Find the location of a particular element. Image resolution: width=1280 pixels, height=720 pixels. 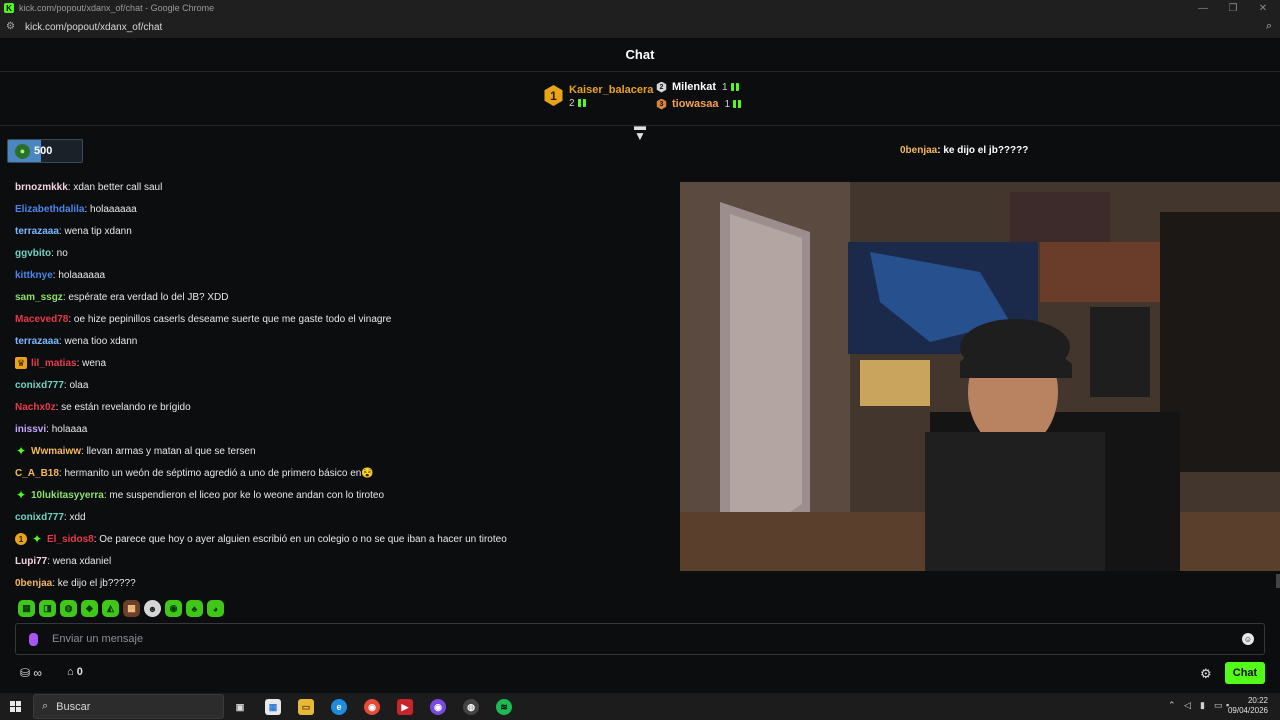

kick-emote-5-icon: ◭ is located at coordinates (110, 608).